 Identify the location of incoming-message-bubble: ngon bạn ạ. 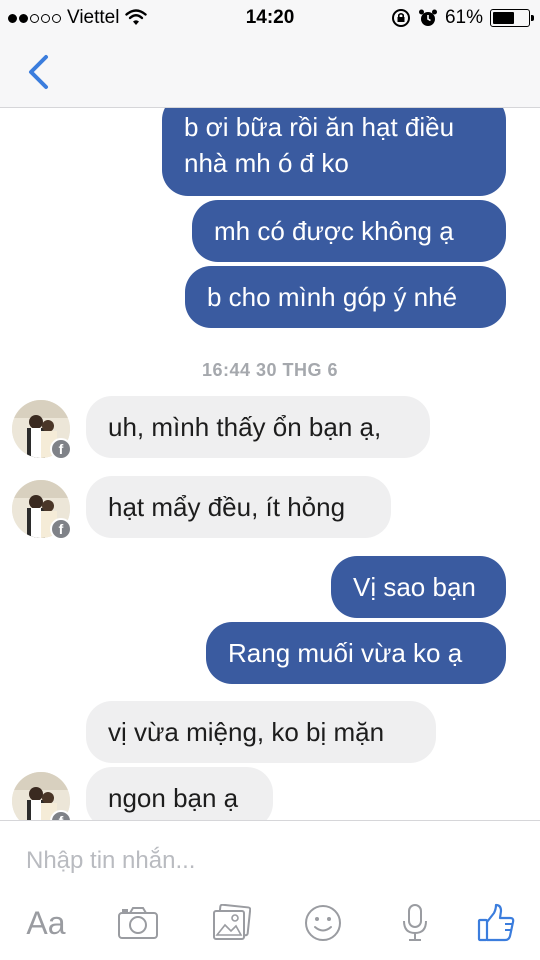
(179, 793).